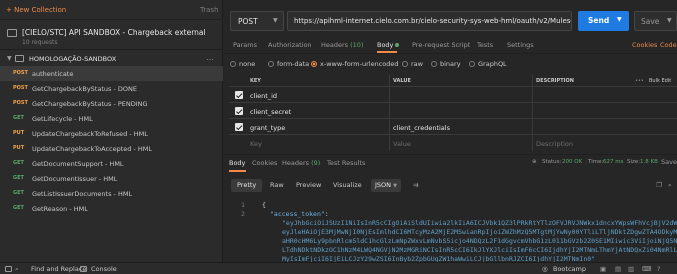  Describe the element at coordinates (316, 163) in the screenshot. I see `response-tab-headers-count: (9)` at that location.